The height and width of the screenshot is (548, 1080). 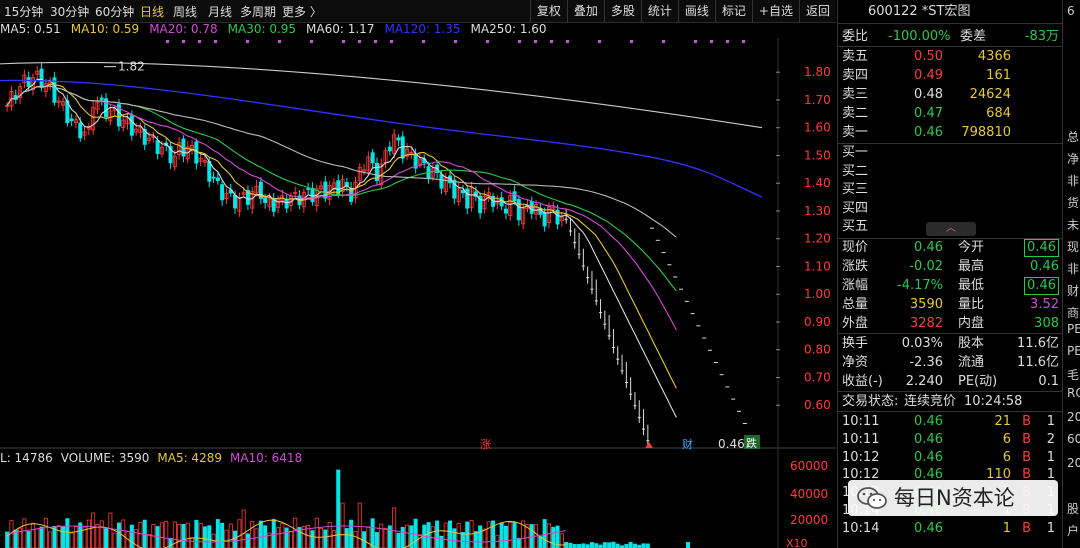 I want to click on ma-legend-item: MA250: 1.60, so click(x=509, y=29).